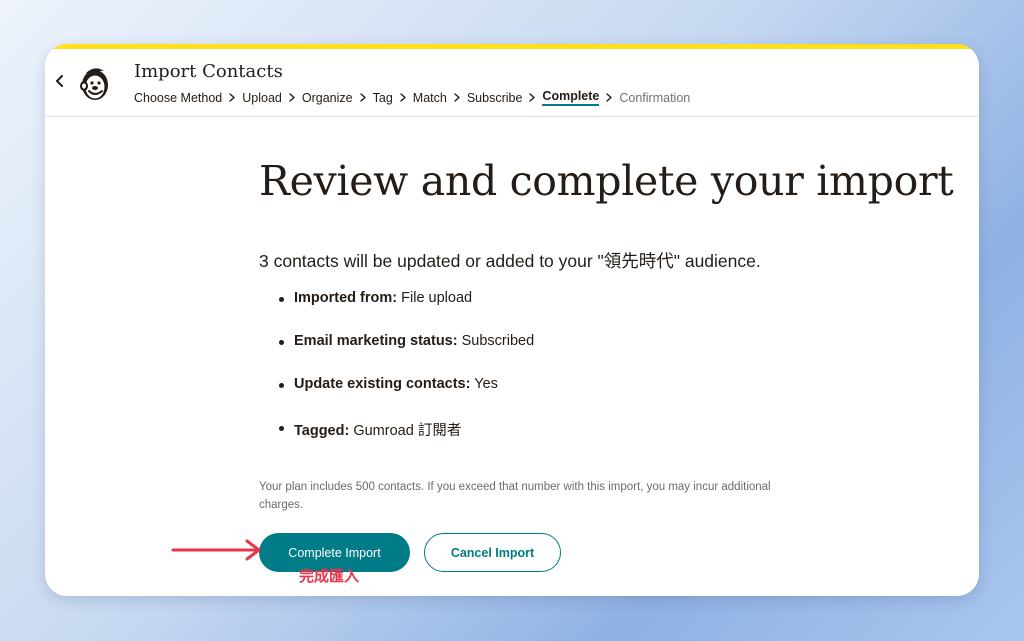  I want to click on detail-label: Update existing contacts:, so click(382, 384).